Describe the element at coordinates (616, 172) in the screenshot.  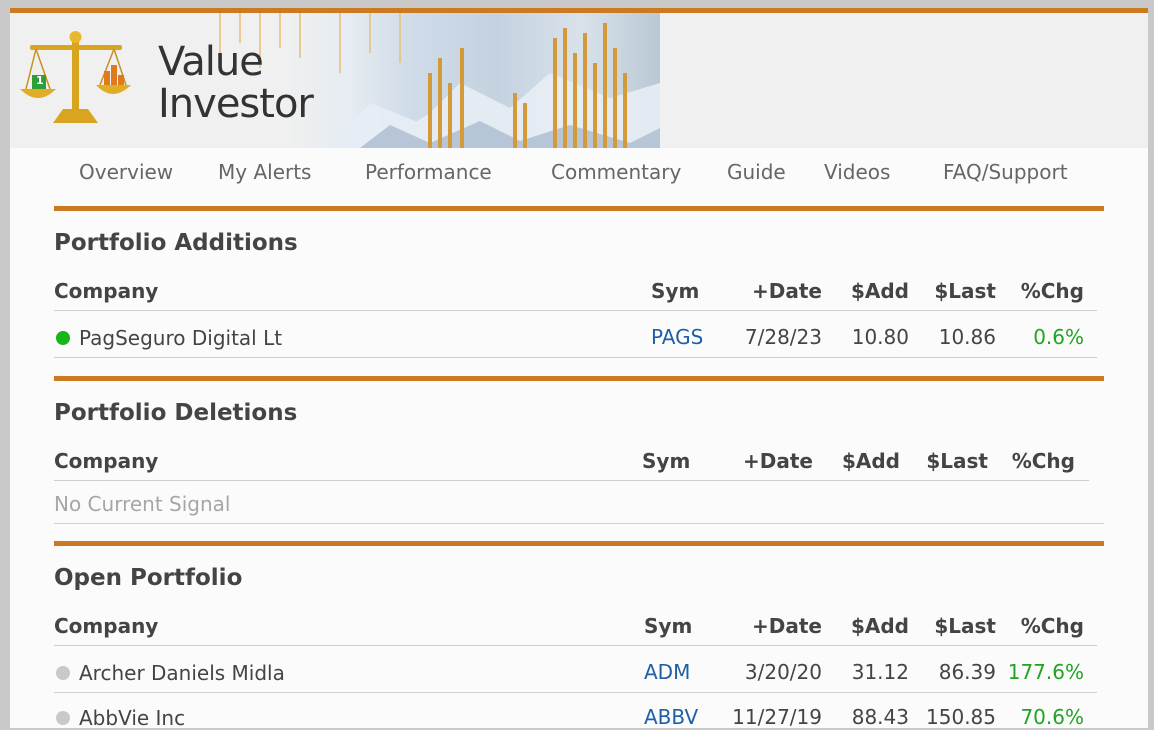
I see `nav-commentary: Commentary` at that location.